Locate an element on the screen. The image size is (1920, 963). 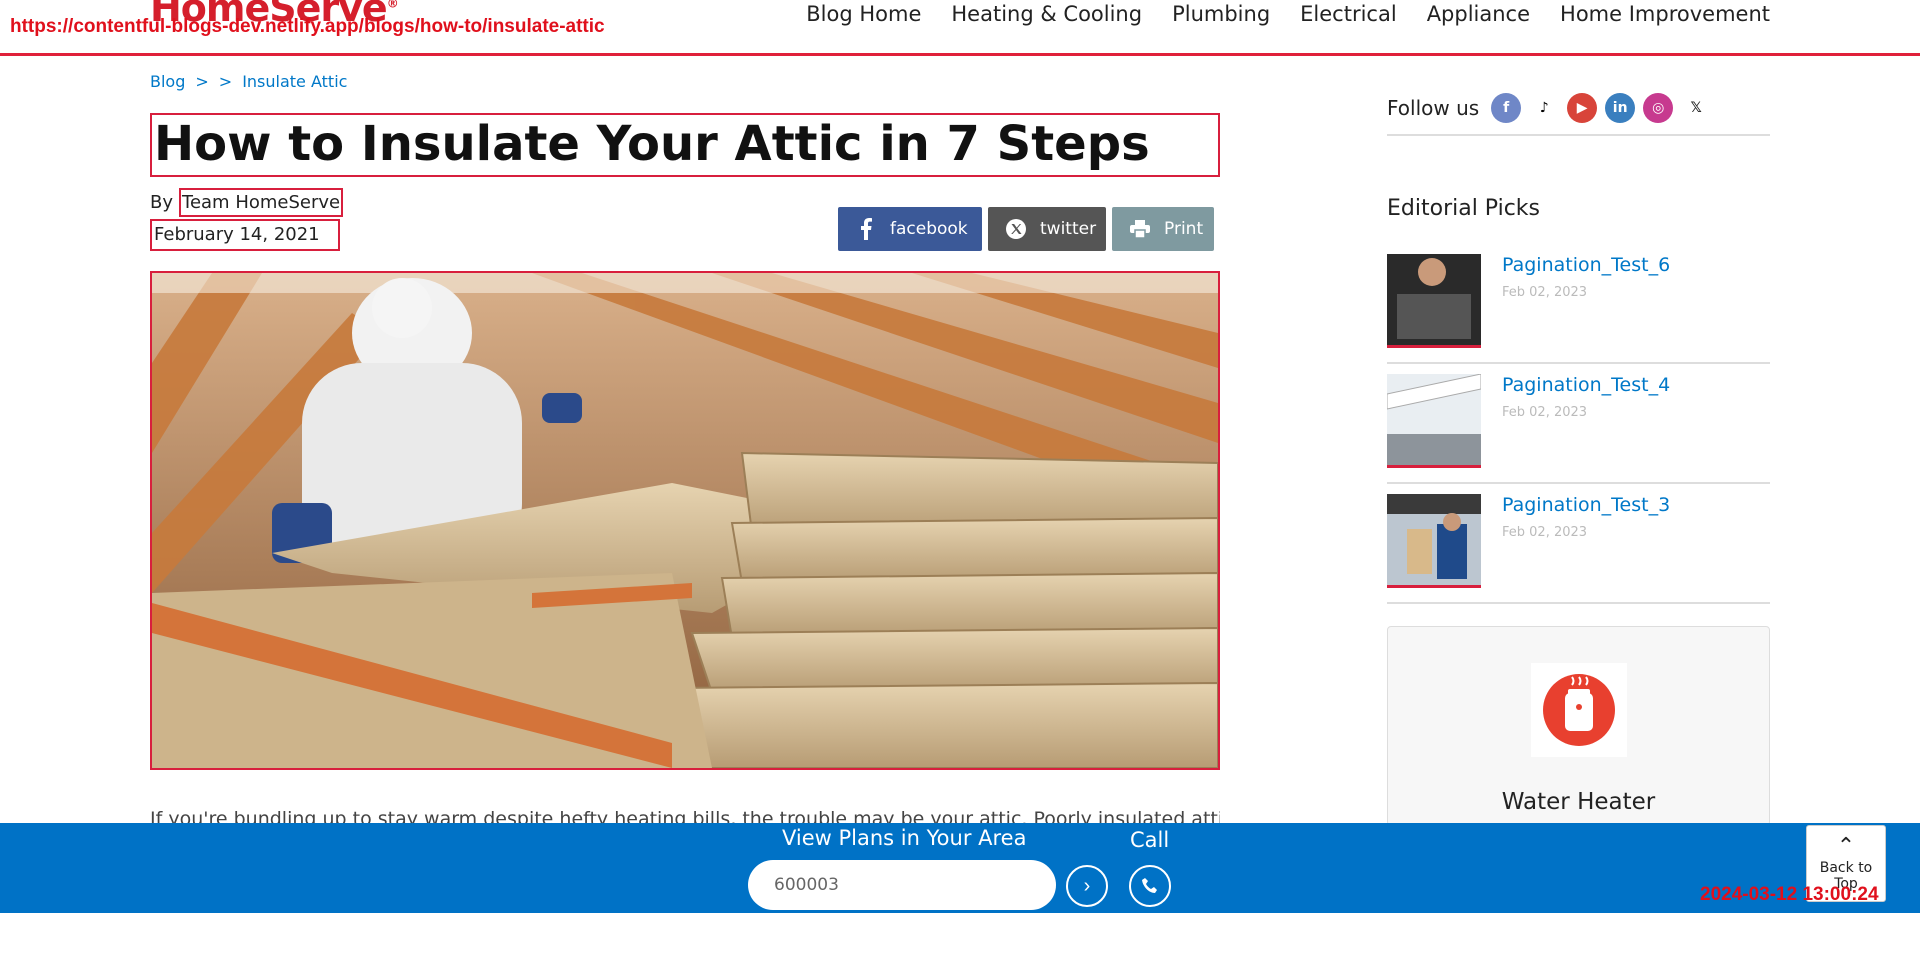
pick-title: Pagination_Test_4 is located at coordinates (1586, 385).